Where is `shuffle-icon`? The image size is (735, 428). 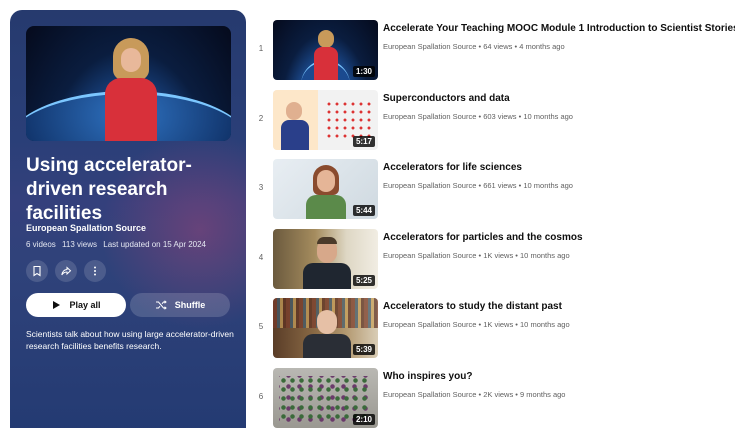
shuffle-icon is located at coordinates (161, 305).